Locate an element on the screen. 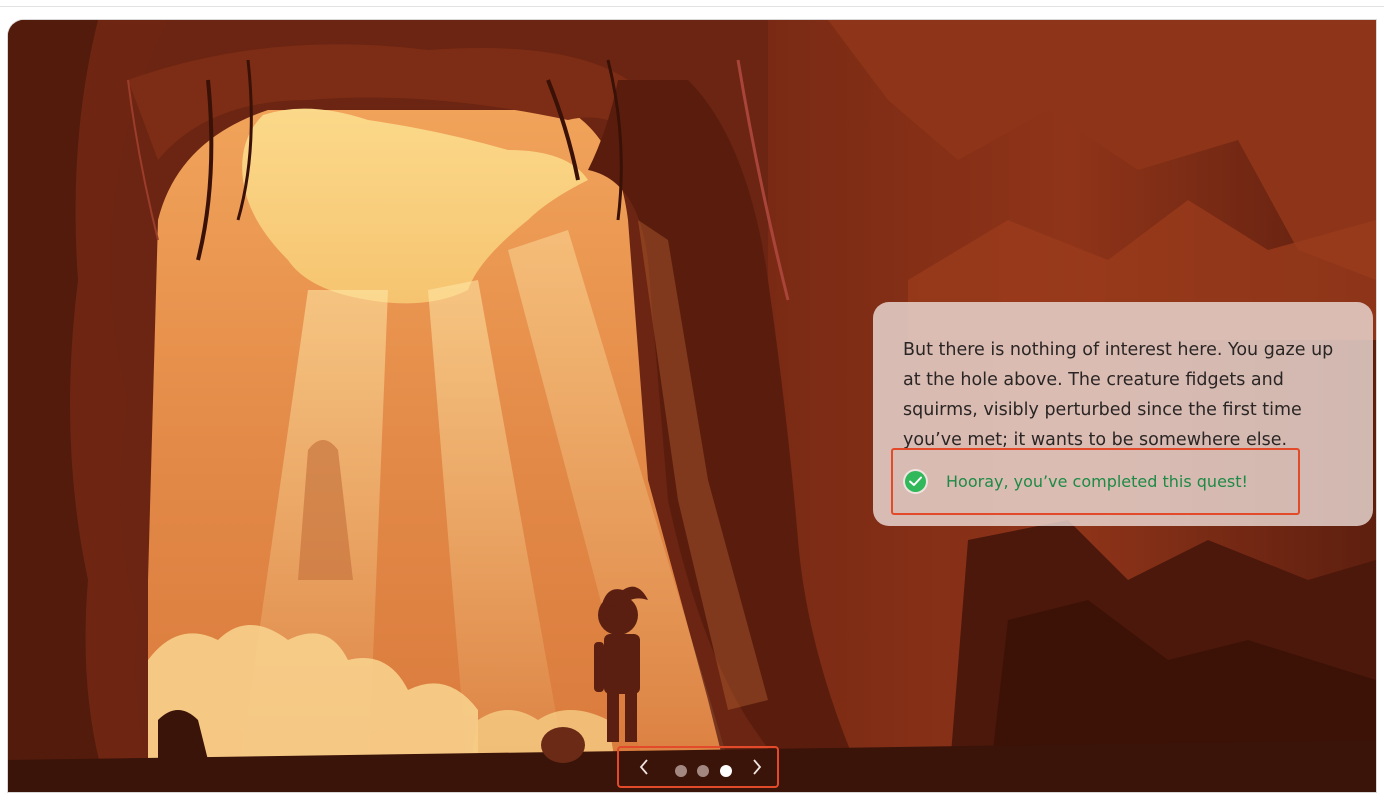  quest-complete-banner: Hooray, you’ve completed this quest! is located at coordinates (1095, 481).